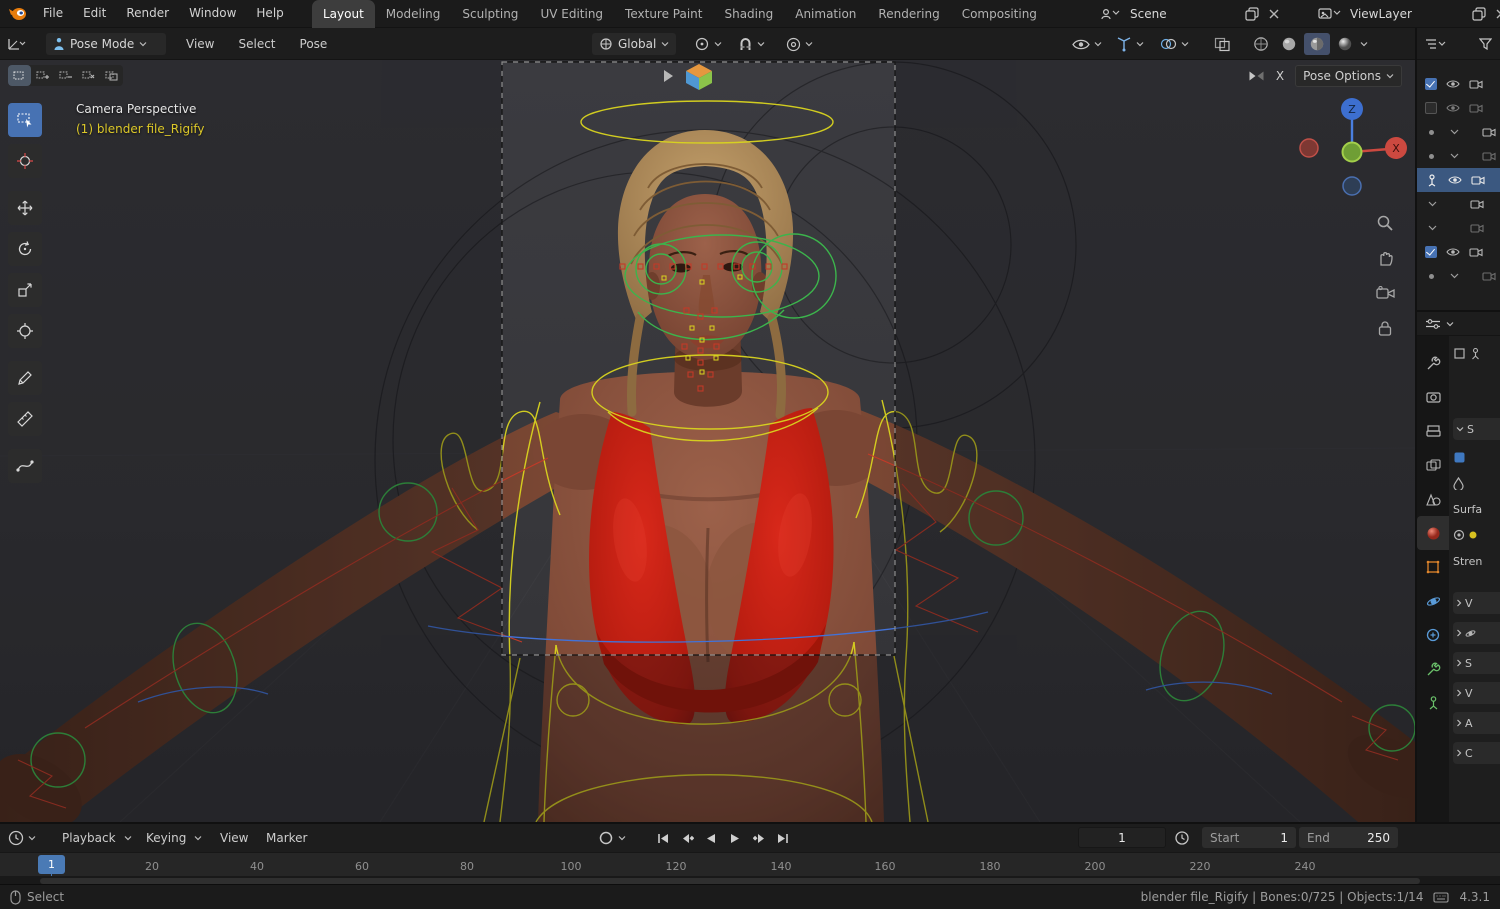 This screenshot has height=909, width=1500. Describe the element at coordinates (269, 13) in the screenshot. I see `menu-item: Help` at that location.